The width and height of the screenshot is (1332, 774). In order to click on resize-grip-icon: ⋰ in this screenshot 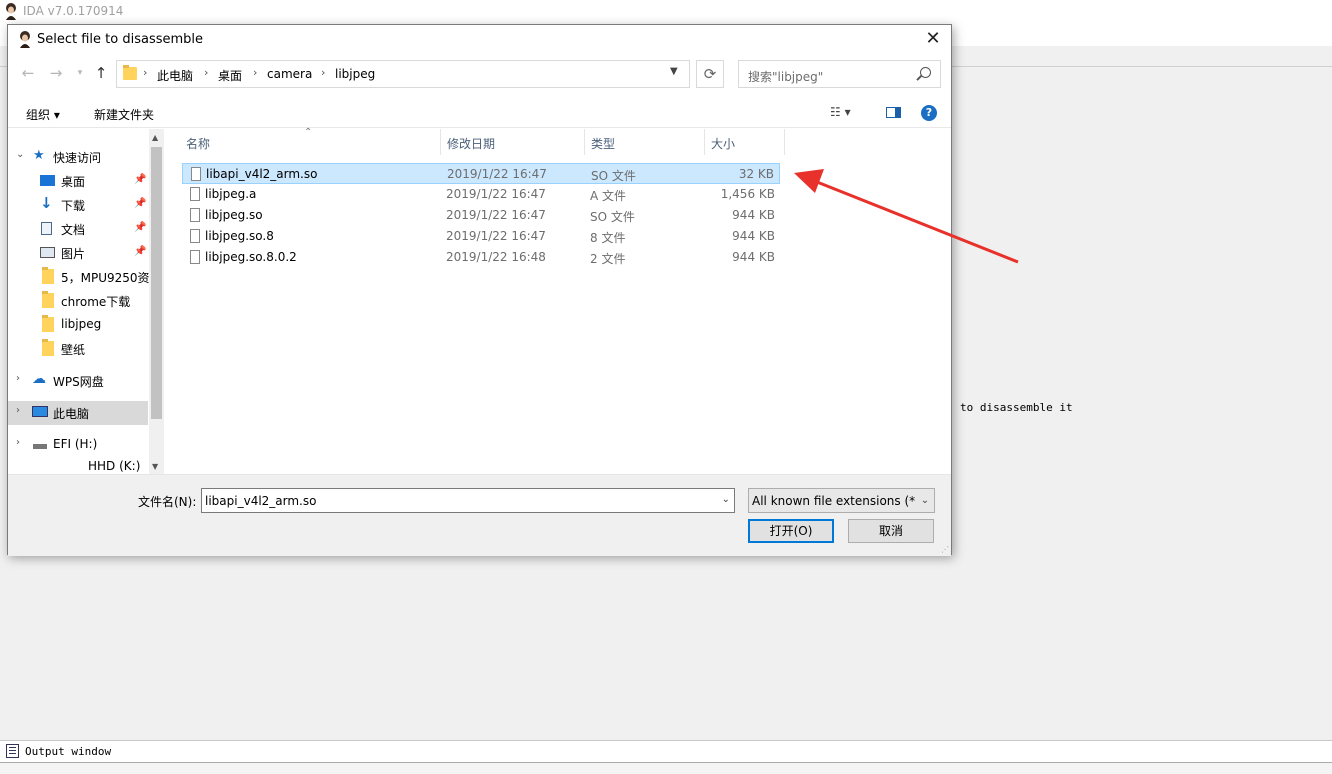, I will do `click(945, 549)`.